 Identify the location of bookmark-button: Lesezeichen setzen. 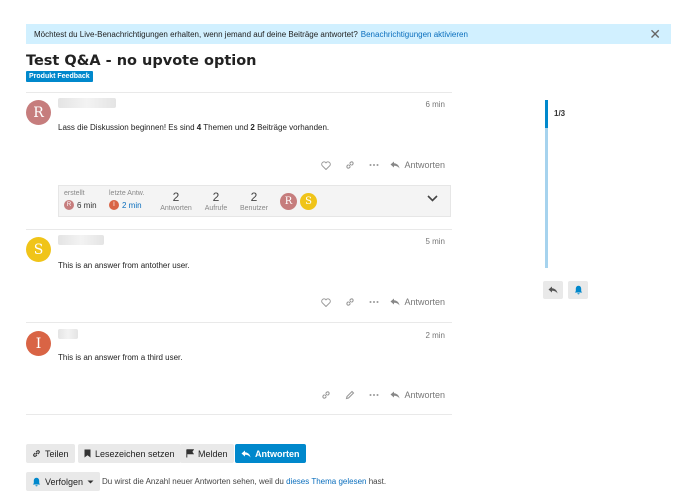
(129, 453).